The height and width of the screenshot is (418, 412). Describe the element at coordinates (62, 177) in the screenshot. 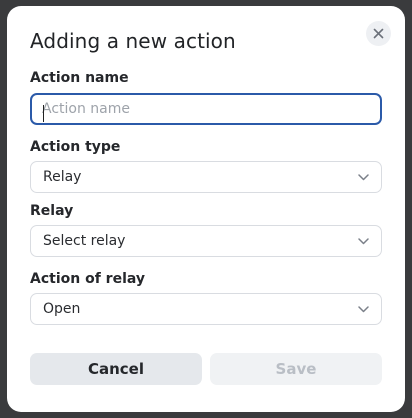

I see `action-type-value: Relay` at that location.